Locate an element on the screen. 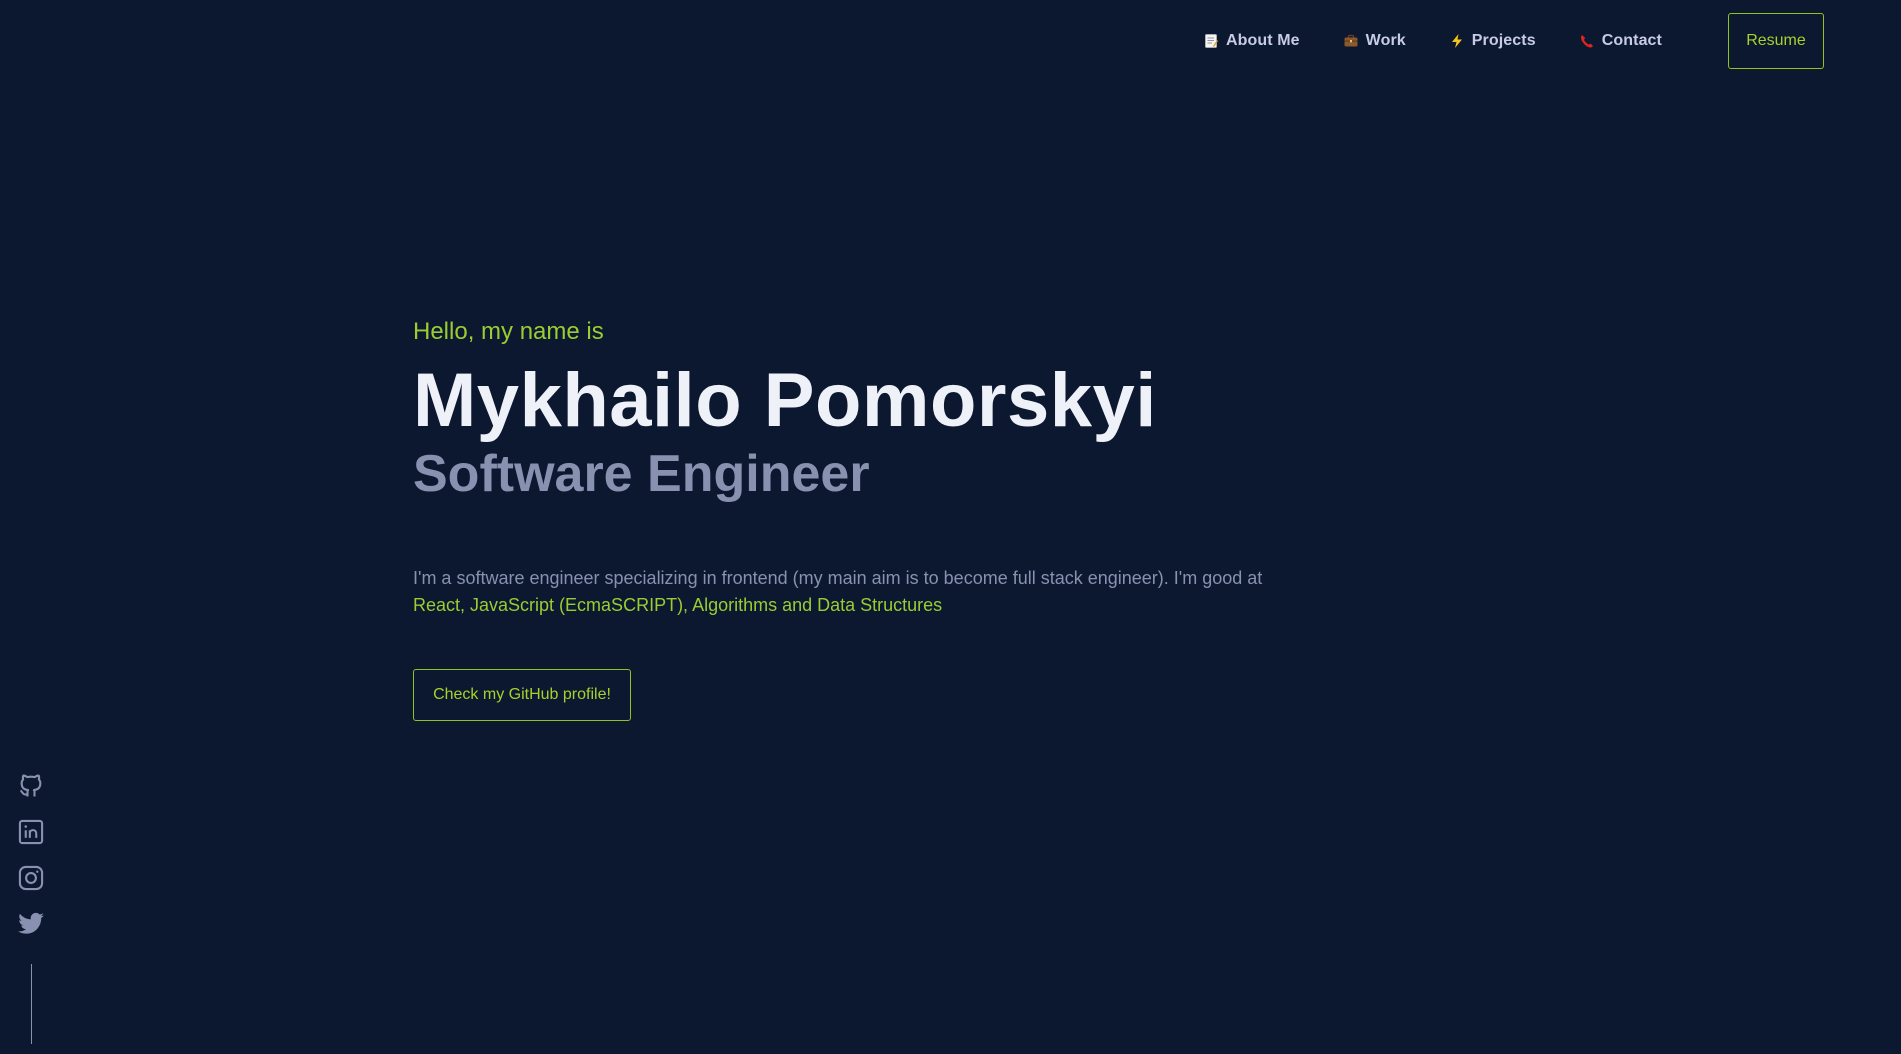 This screenshot has width=1901, height=1054. hero-role: Software Engineer is located at coordinates (641, 474).